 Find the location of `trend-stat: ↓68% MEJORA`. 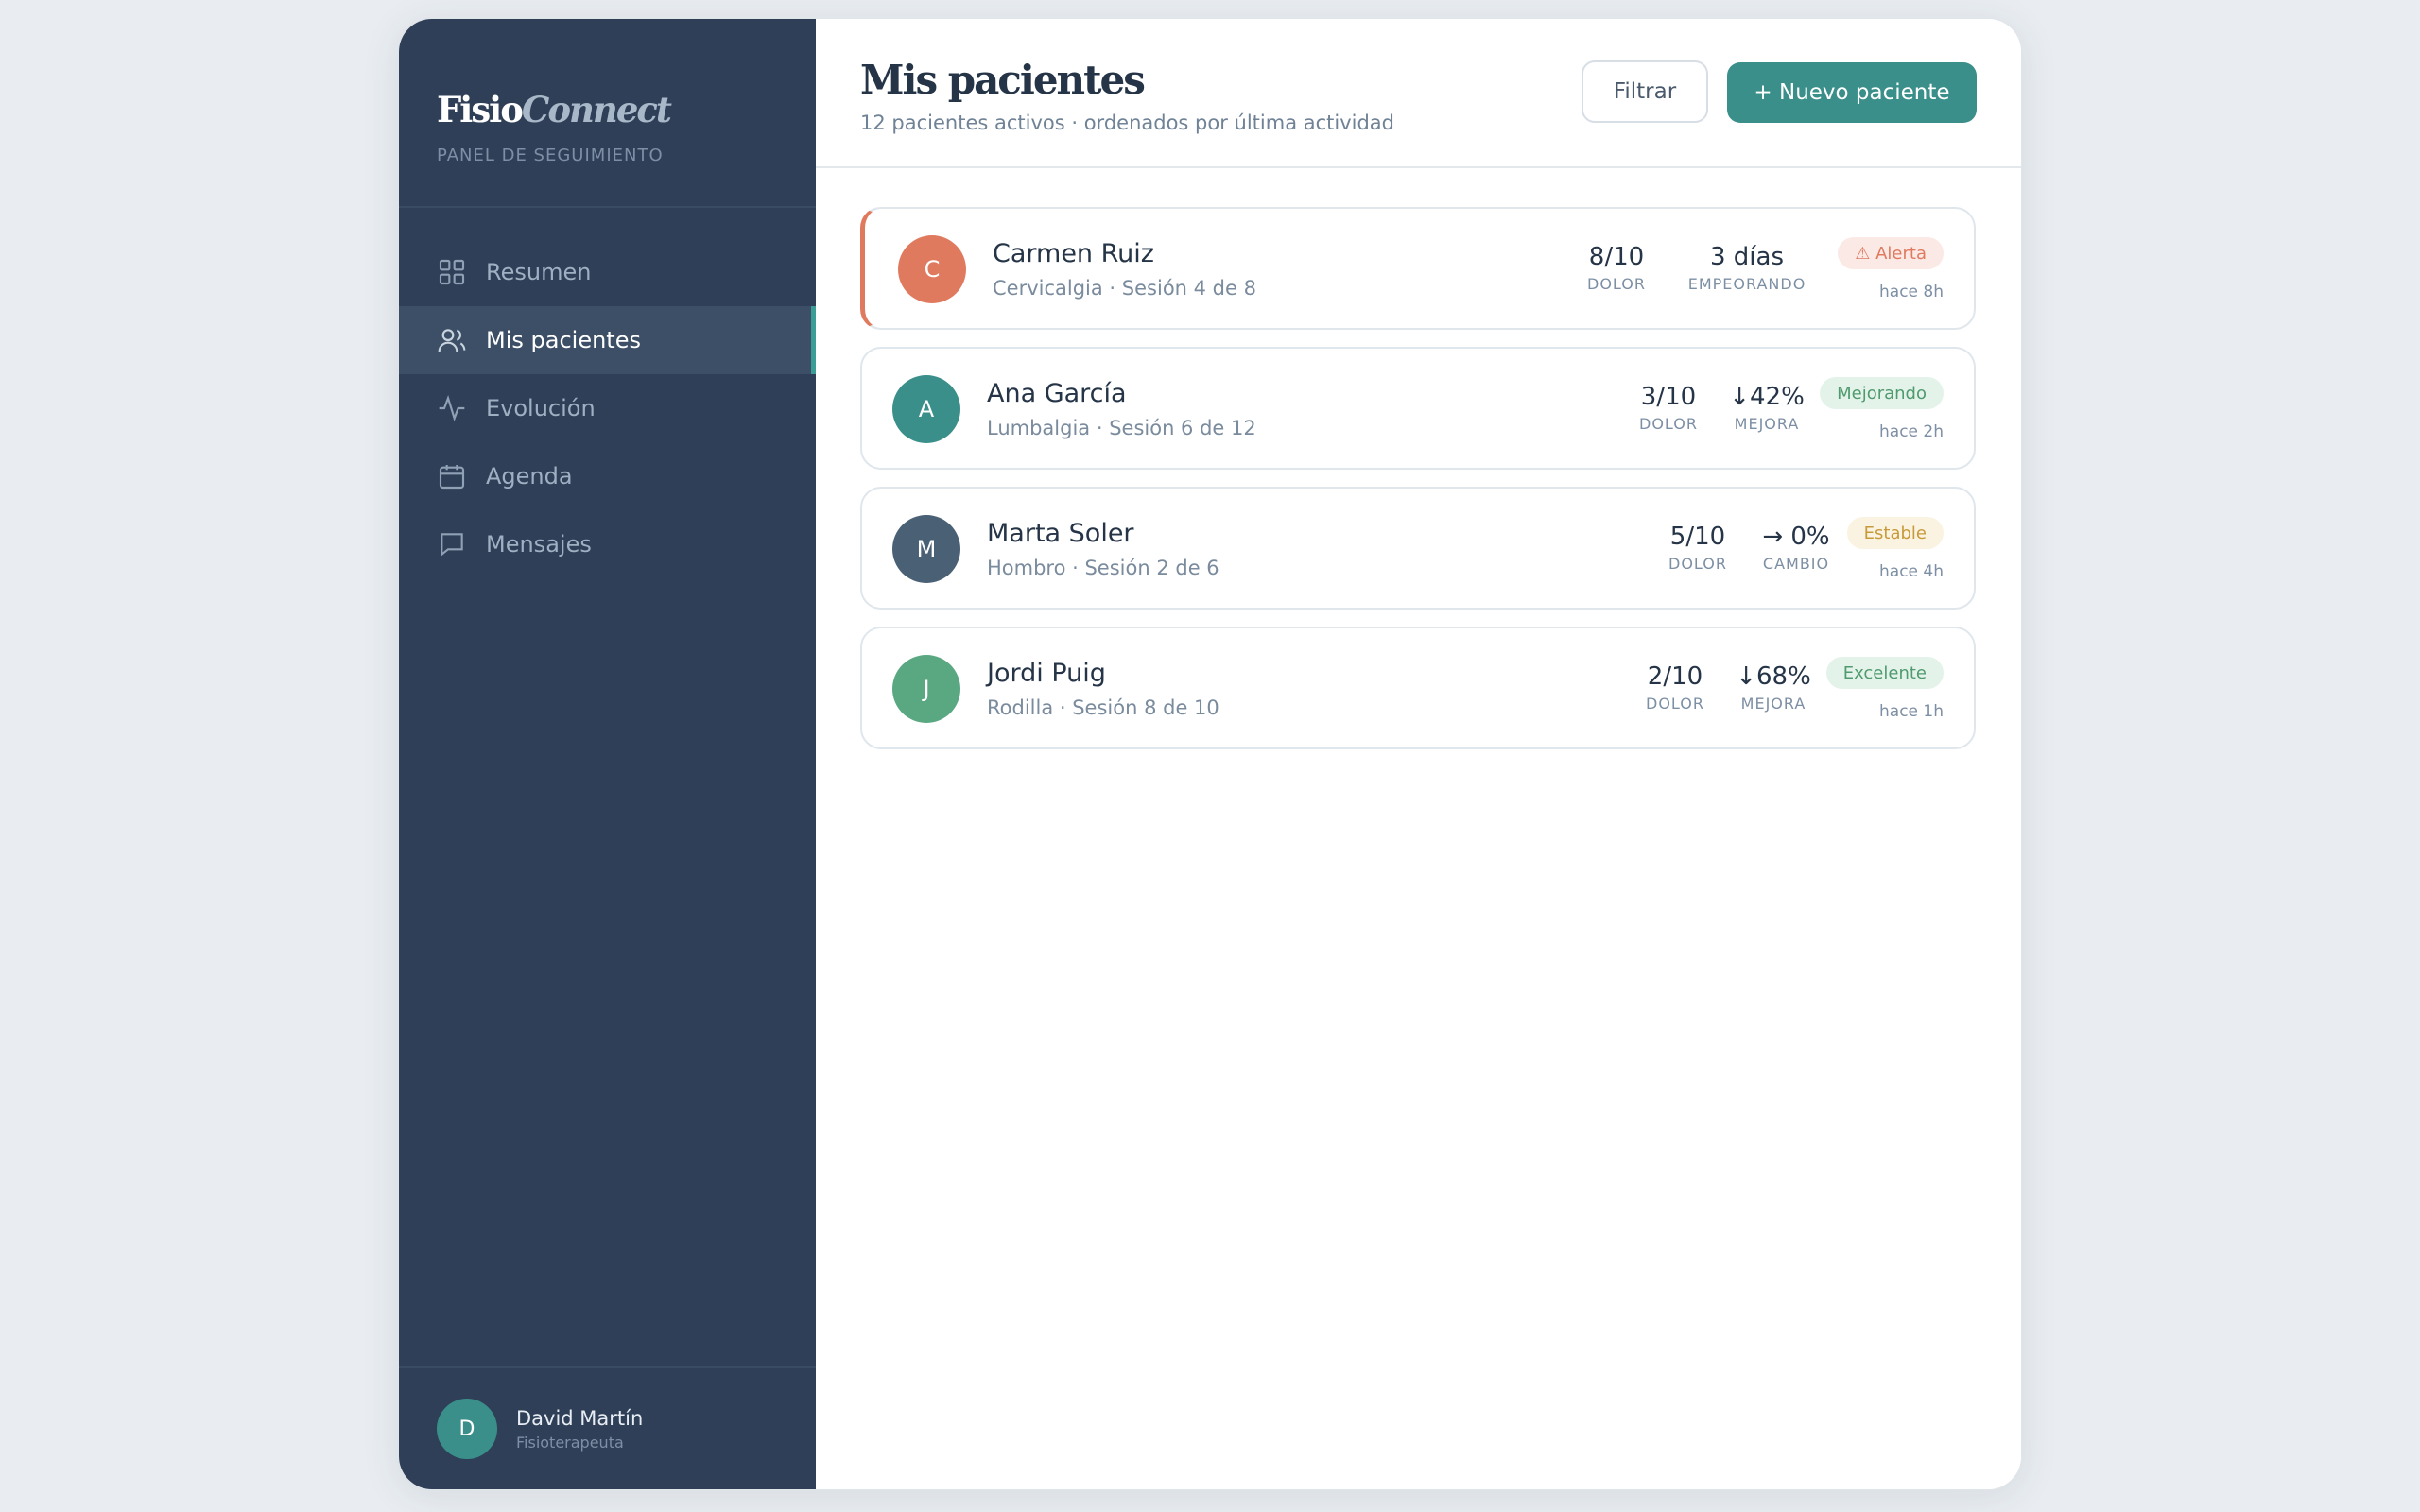

trend-stat: ↓68% MEJORA is located at coordinates (1773, 687).